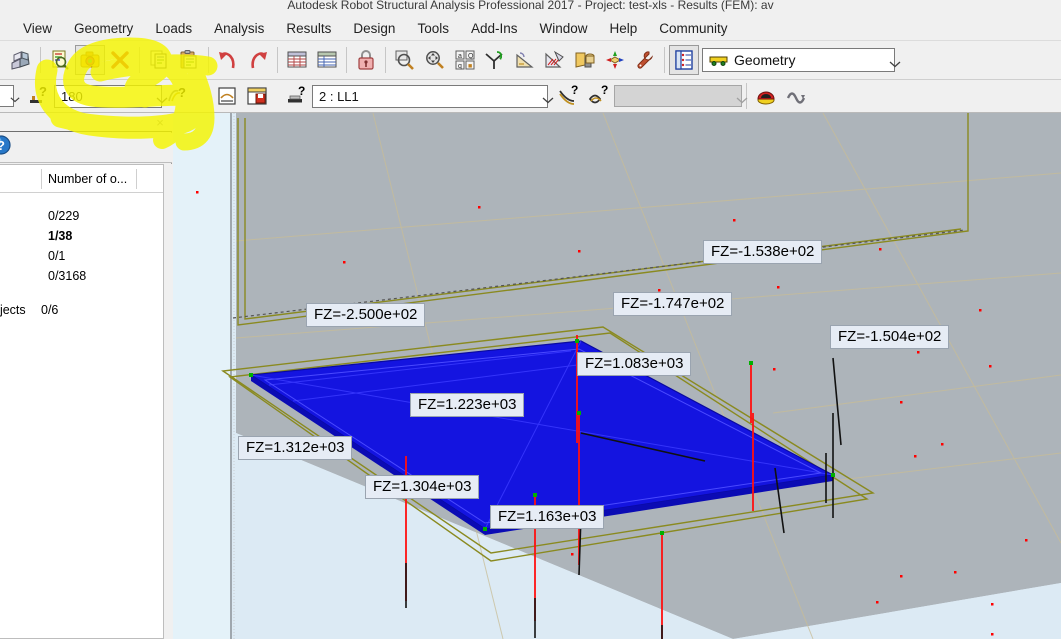  Describe the element at coordinates (60, 60) in the screenshot. I see `print-preview-icon` at that location.